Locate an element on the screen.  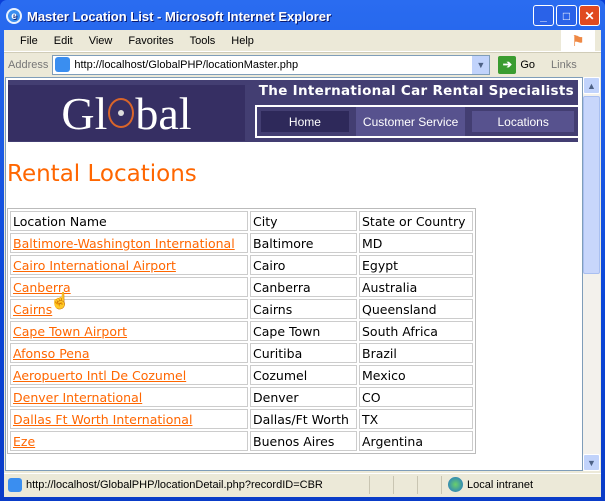
menu-file: File is located at coordinates (29, 41).